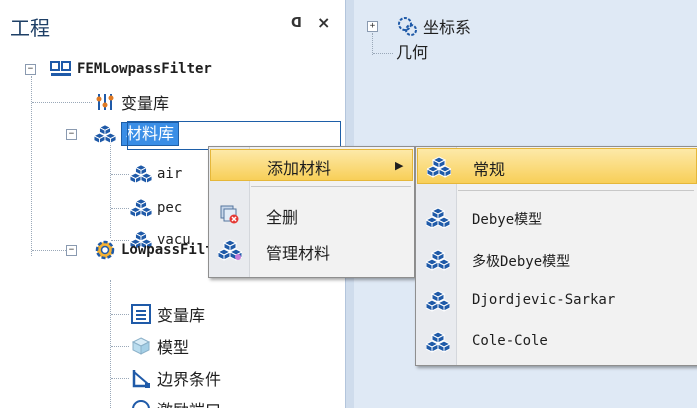 Image resolution: width=697 pixels, height=408 pixels. What do you see at coordinates (282, 217) in the screenshot?
I see `menu-item-label: 全删` at bounding box center [282, 217].